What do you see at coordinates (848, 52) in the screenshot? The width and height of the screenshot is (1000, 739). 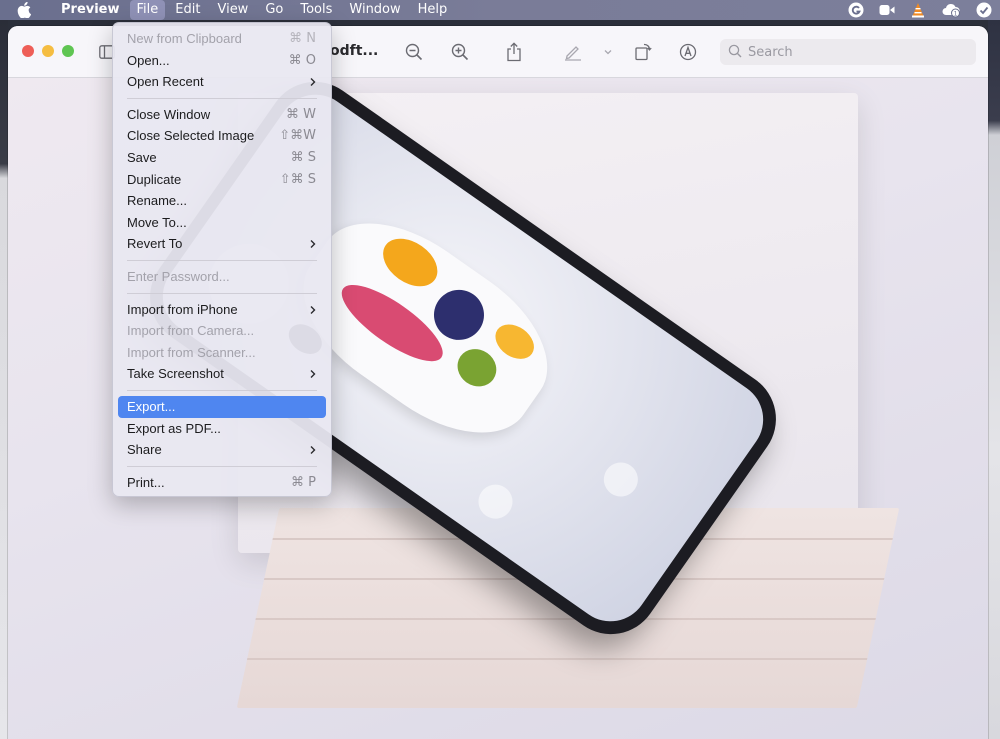 I see `search-field: Search` at bounding box center [848, 52].